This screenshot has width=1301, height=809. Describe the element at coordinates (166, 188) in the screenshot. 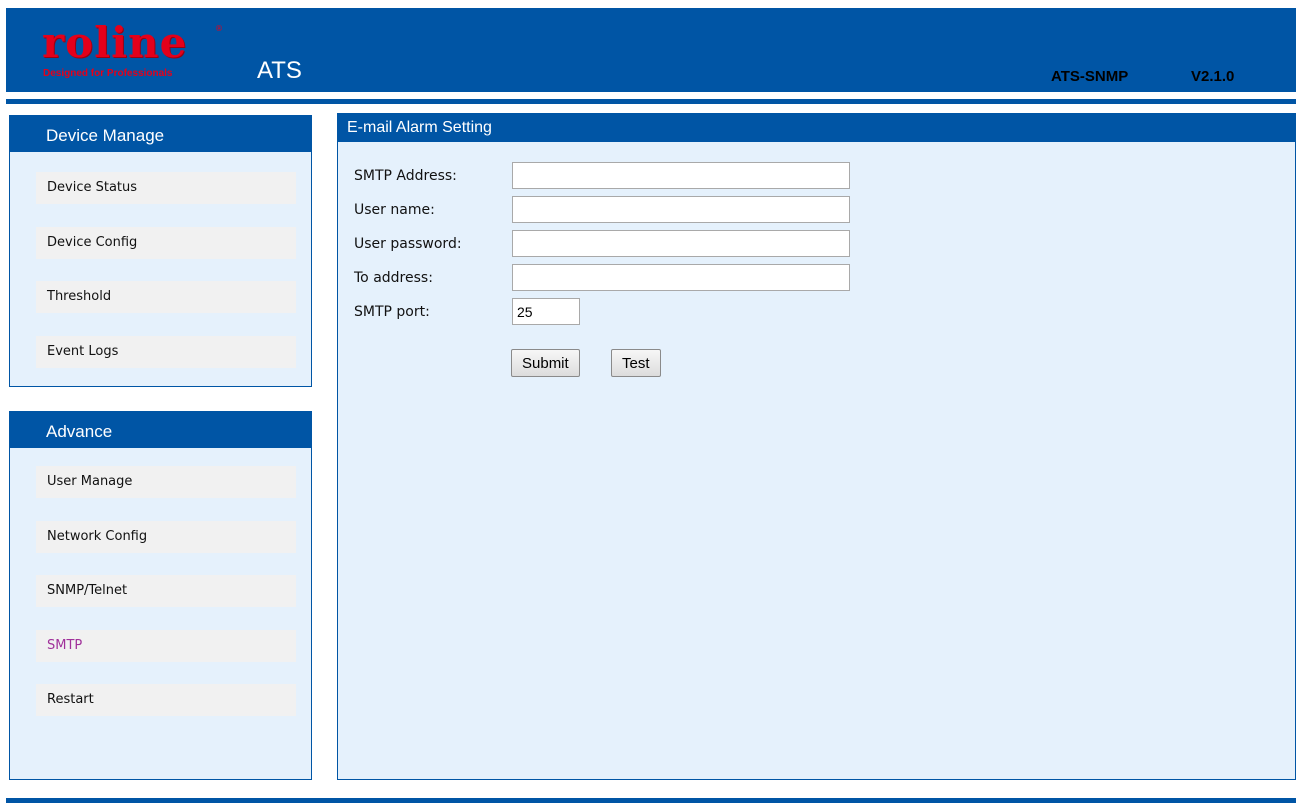

I see `nav-device-status: Device Status` at that location.